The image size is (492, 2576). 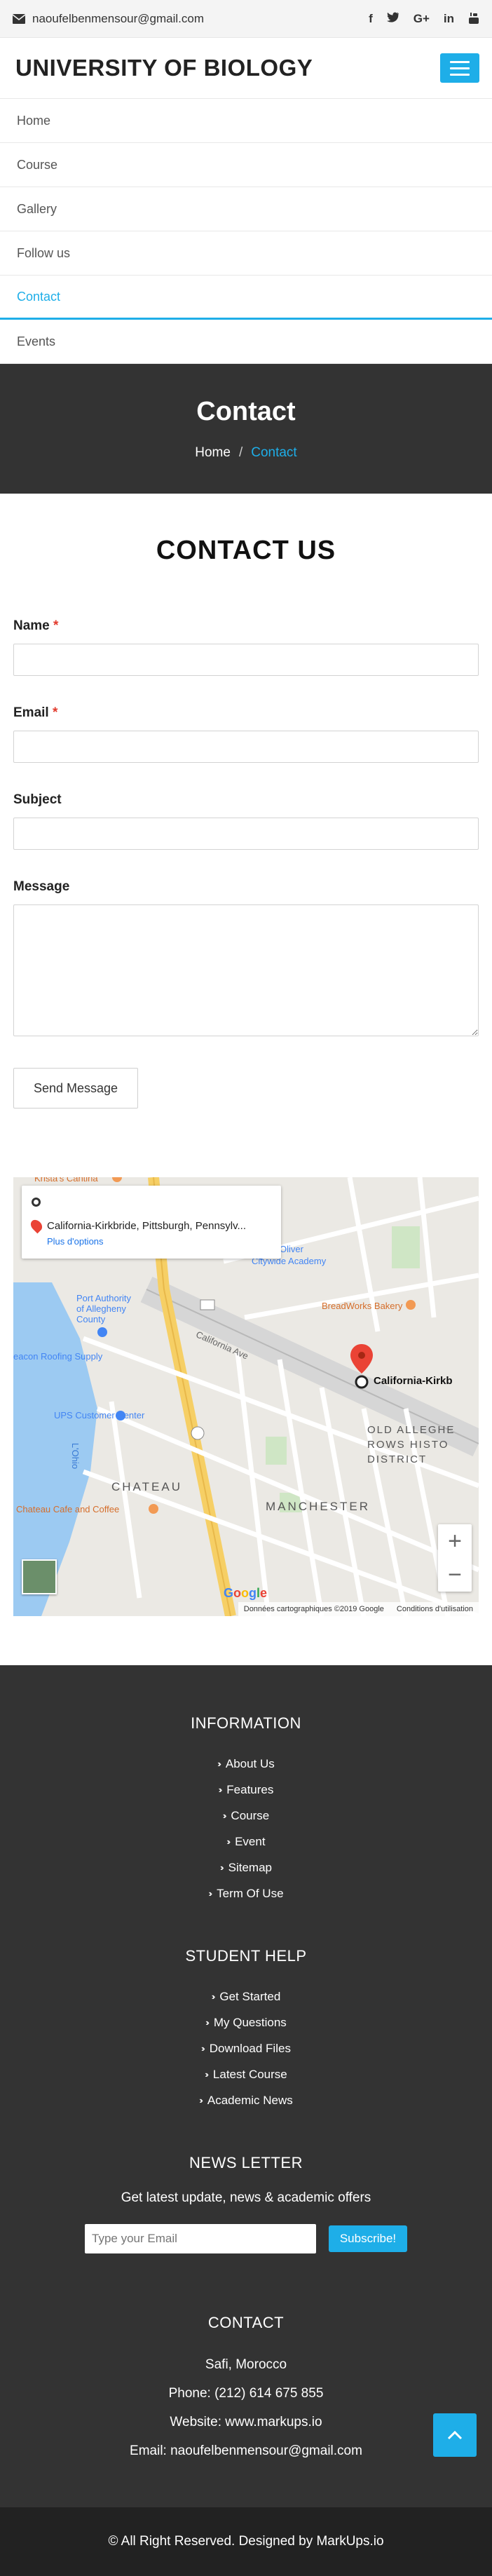 I want to click on name-label: Name *, so click(x=246, y=626).